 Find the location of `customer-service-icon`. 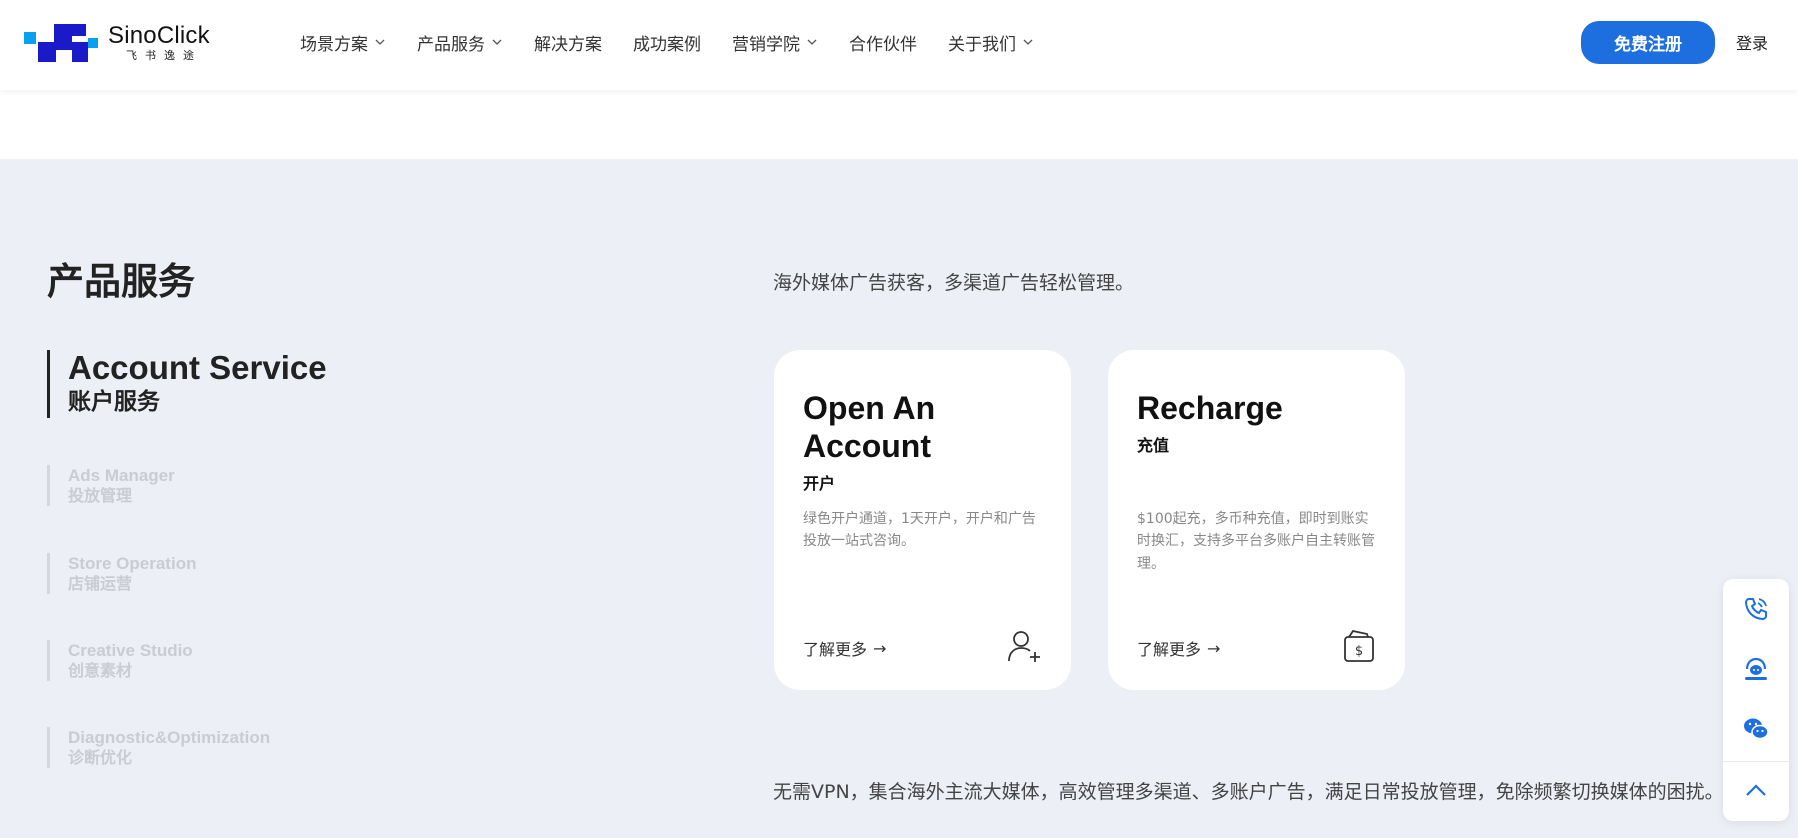

customer-service-icon is located at coordinates (1756, 668).